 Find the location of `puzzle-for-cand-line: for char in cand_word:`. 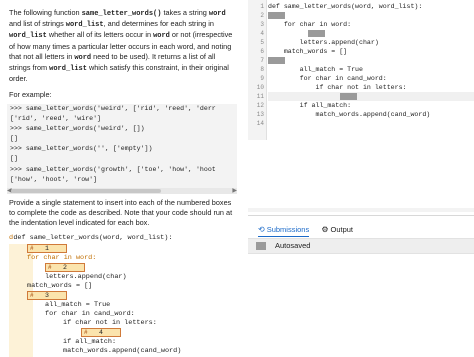

puzzle-for-cand-line: for char in cand_word: is located at coordinates (90, 314).